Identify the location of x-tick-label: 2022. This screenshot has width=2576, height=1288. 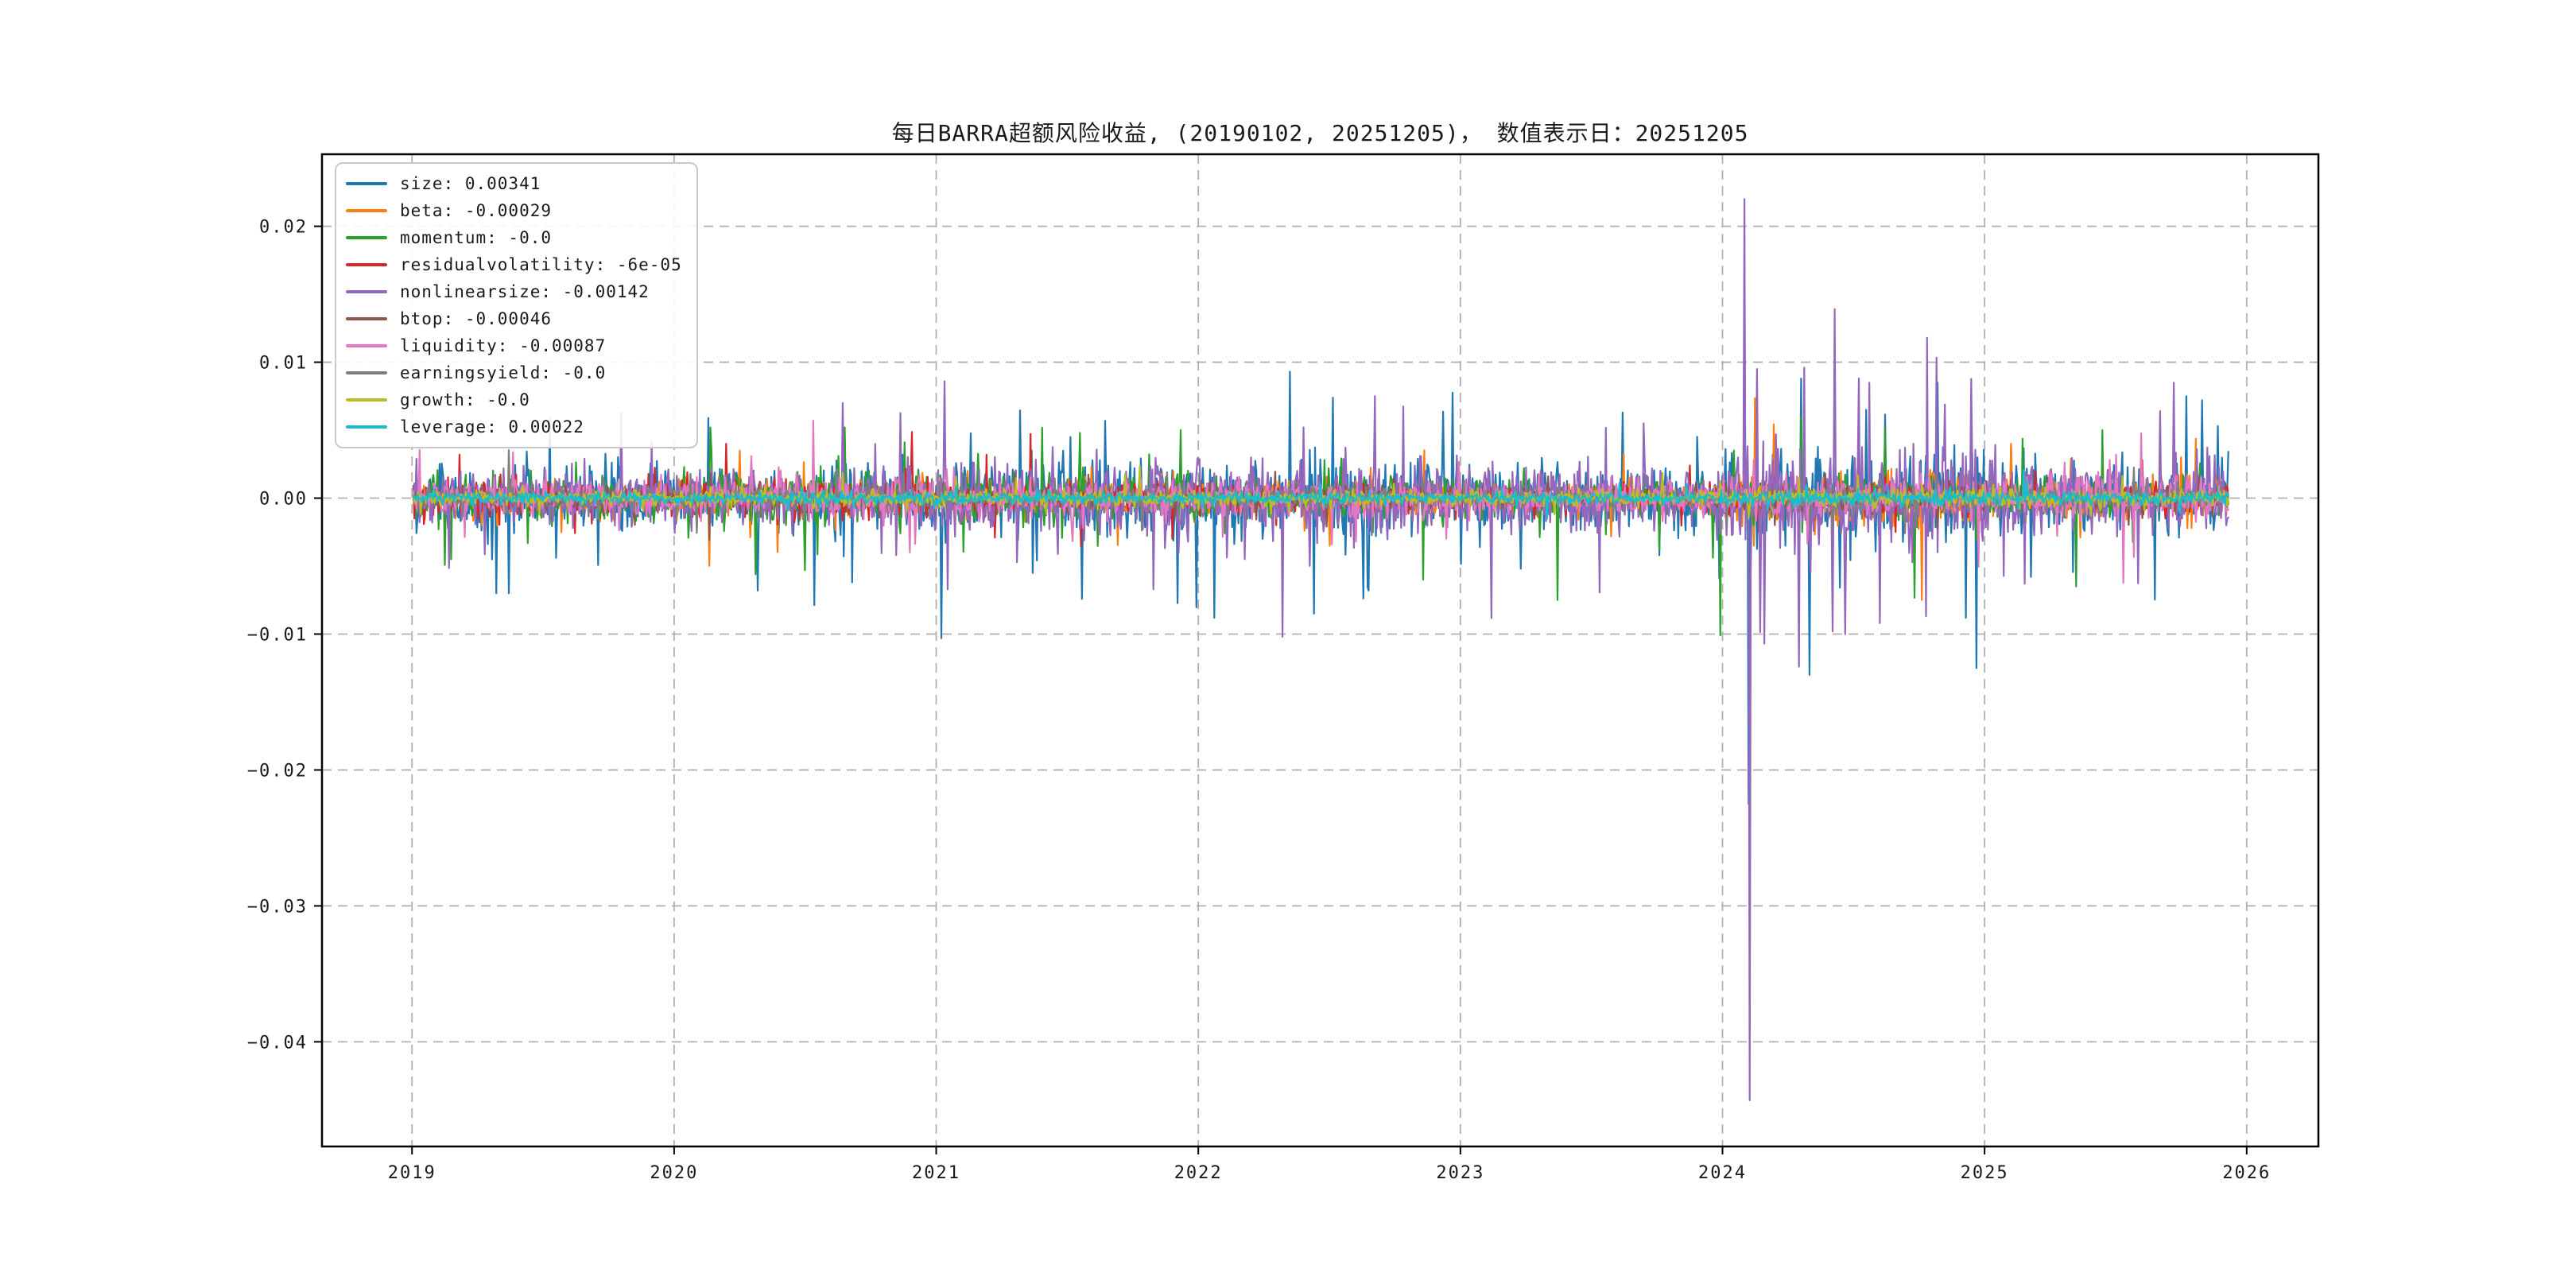
(1199, 1173).